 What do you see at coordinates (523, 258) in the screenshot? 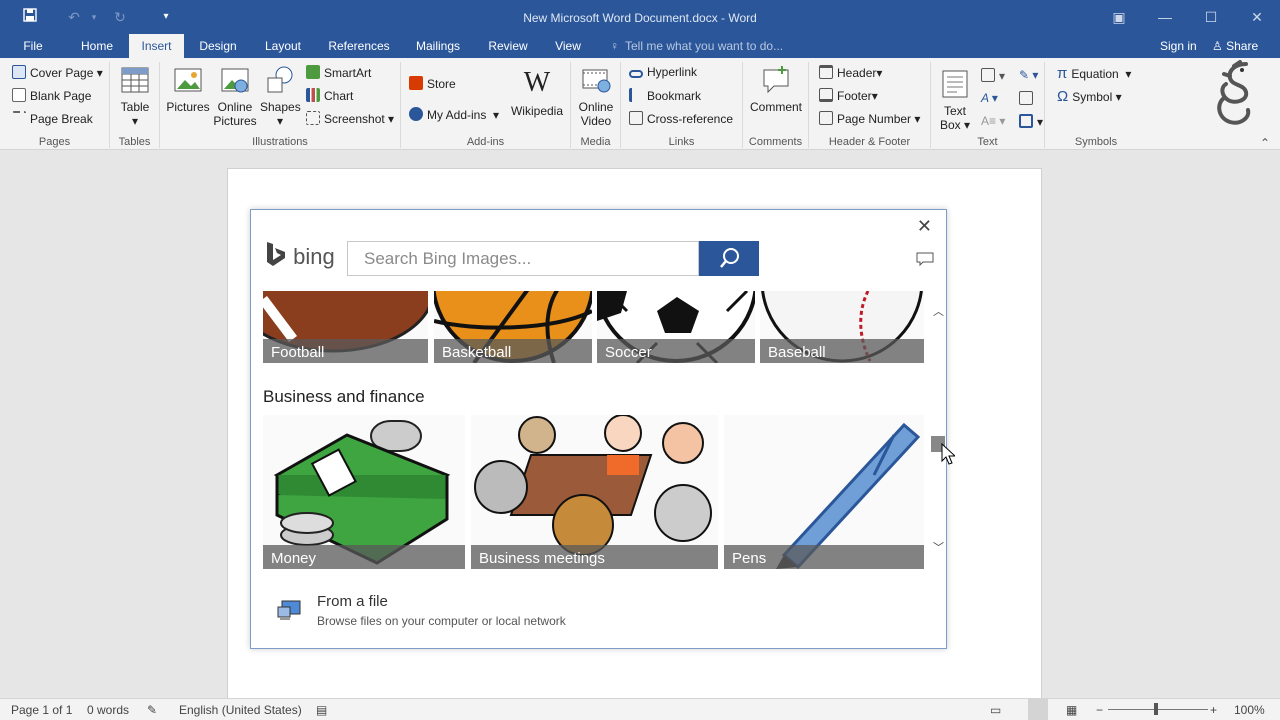
I see `bing-search-input` at bounding box center [523, 258].